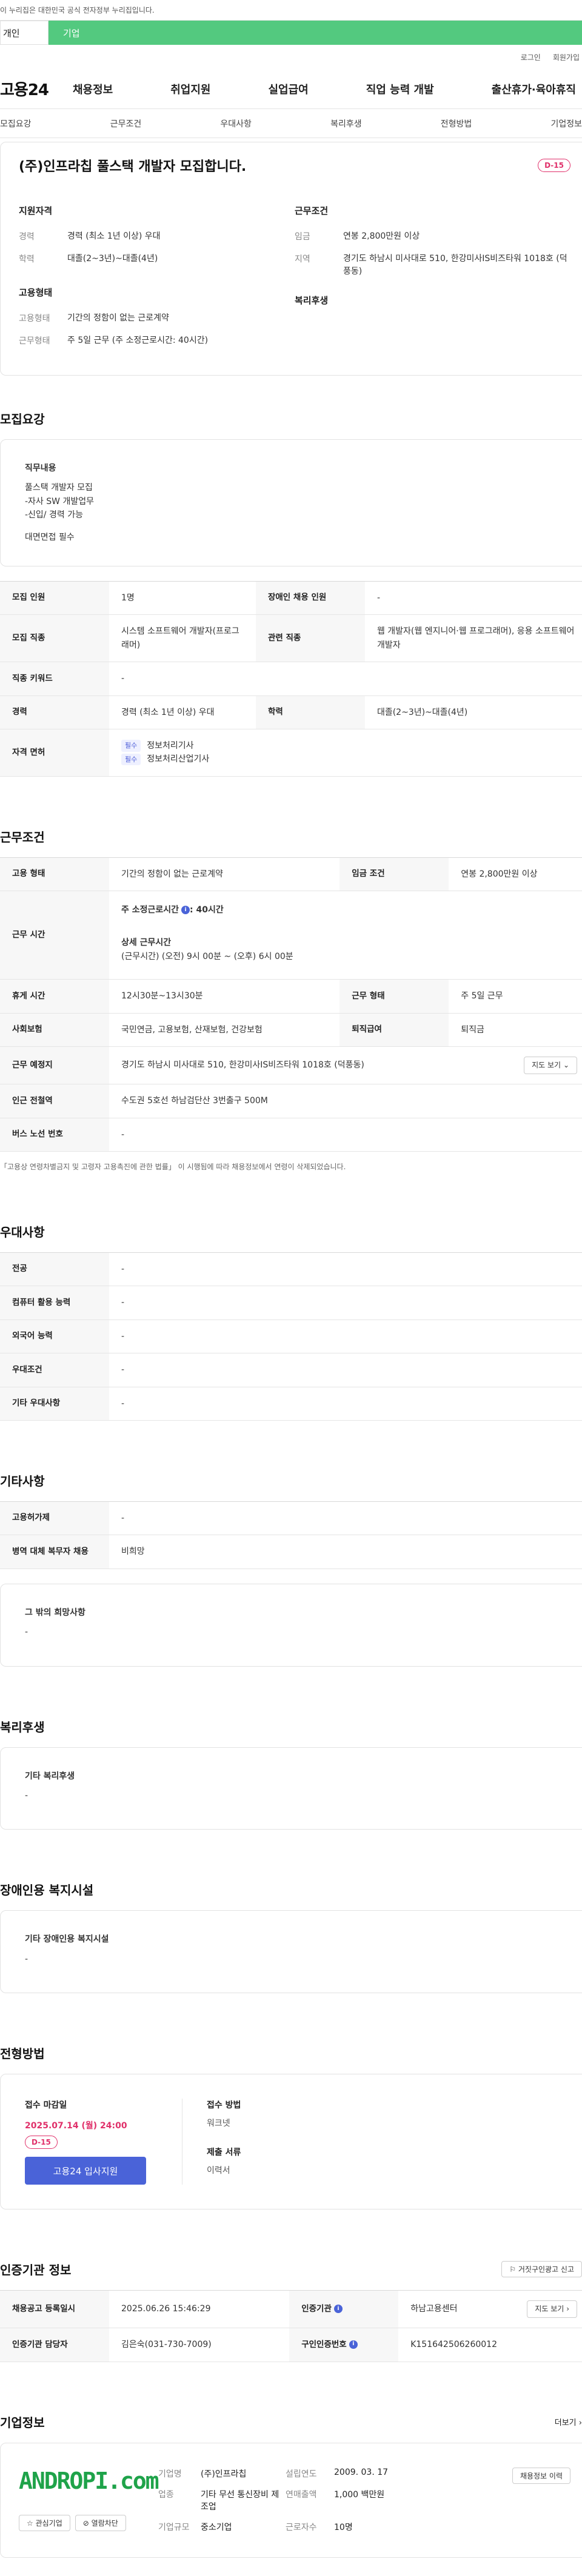 The width and height of the screenshot is (582, 2576). Describe the element at coordinates (22, 1481) in the screenshot. I see `etc-section-title: 기타사항` at that location.